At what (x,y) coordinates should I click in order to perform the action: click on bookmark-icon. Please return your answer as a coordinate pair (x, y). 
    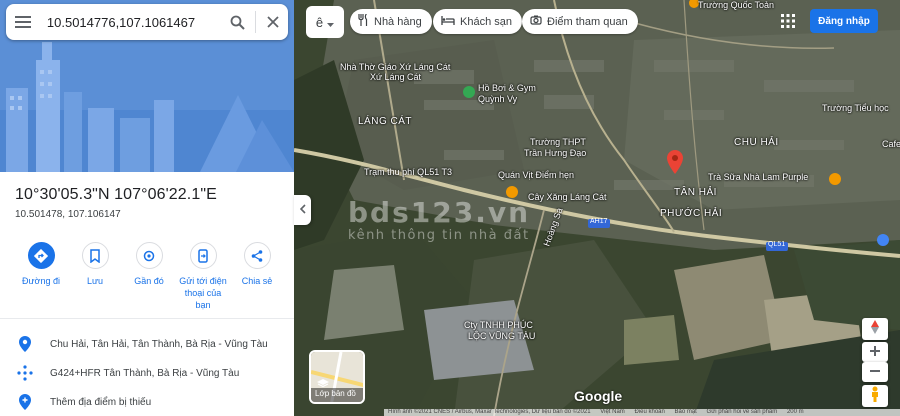
    Looking at the image, I should click on (95, 255).